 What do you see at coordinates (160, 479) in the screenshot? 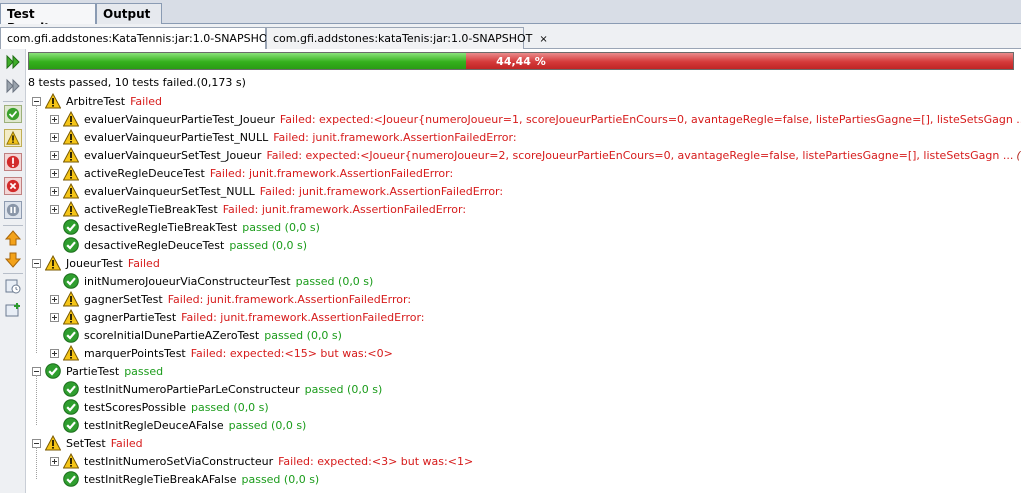
I see `test-name: testInitRegleTieBreakAFalse` at bounding box center [160, 479].